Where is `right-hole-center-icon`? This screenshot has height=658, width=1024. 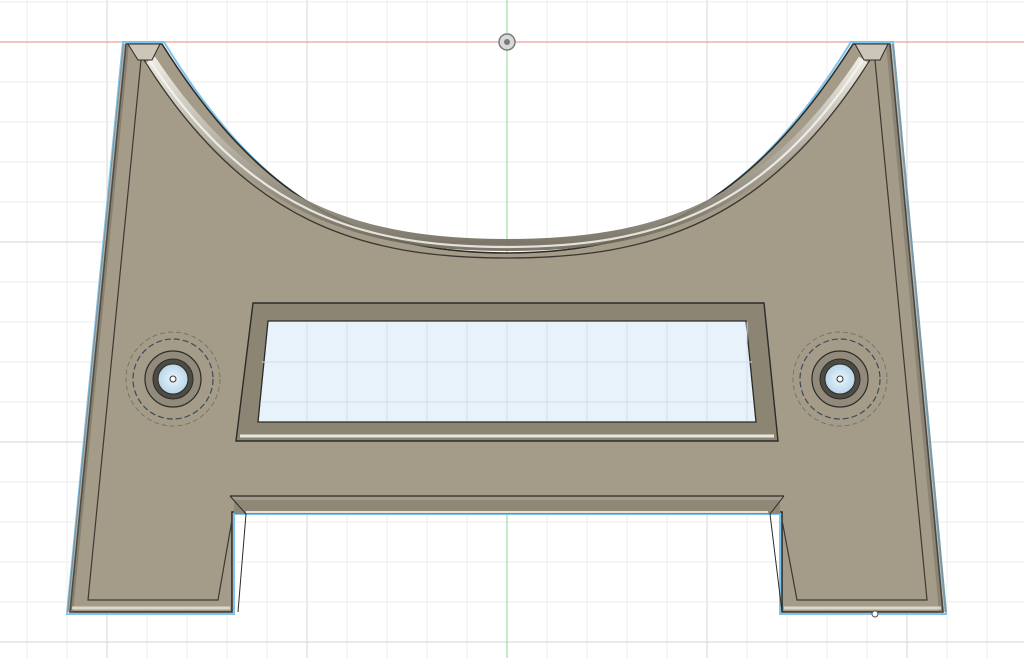
right-hole-center-icon is located at coordinates (840, 379).